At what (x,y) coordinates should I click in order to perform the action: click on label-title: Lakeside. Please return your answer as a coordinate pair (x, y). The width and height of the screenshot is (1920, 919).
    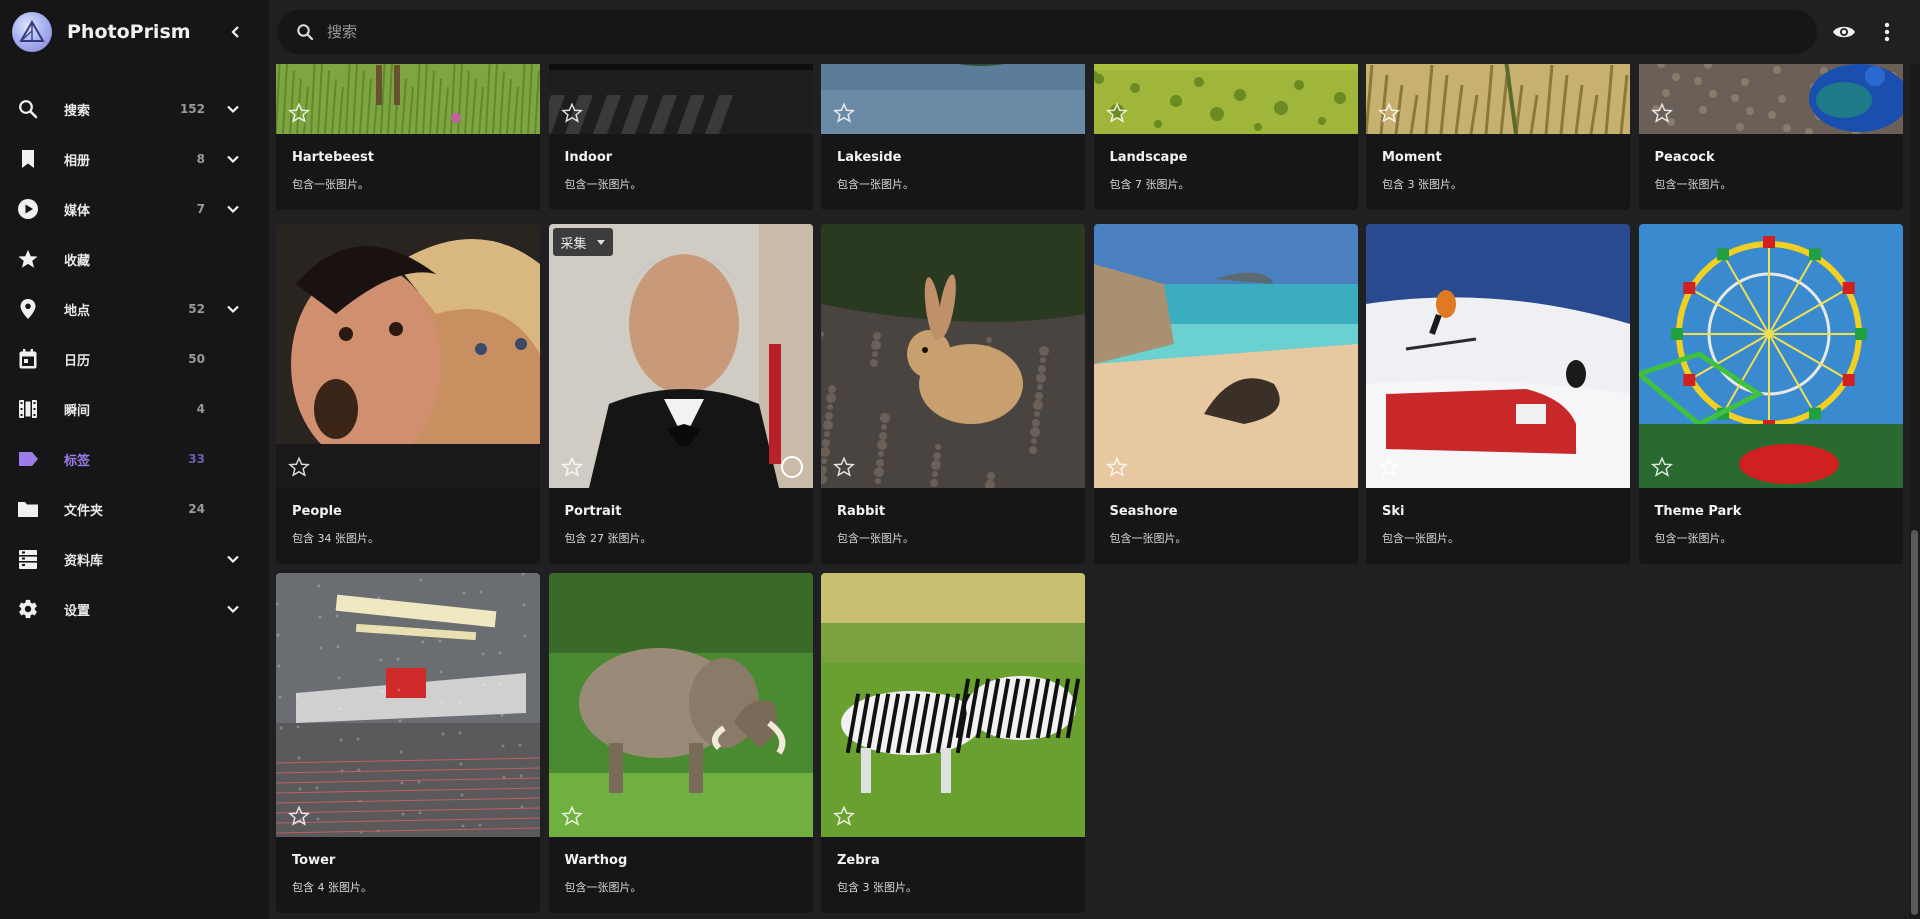
    Looking at the image, I should click on (953, 159).